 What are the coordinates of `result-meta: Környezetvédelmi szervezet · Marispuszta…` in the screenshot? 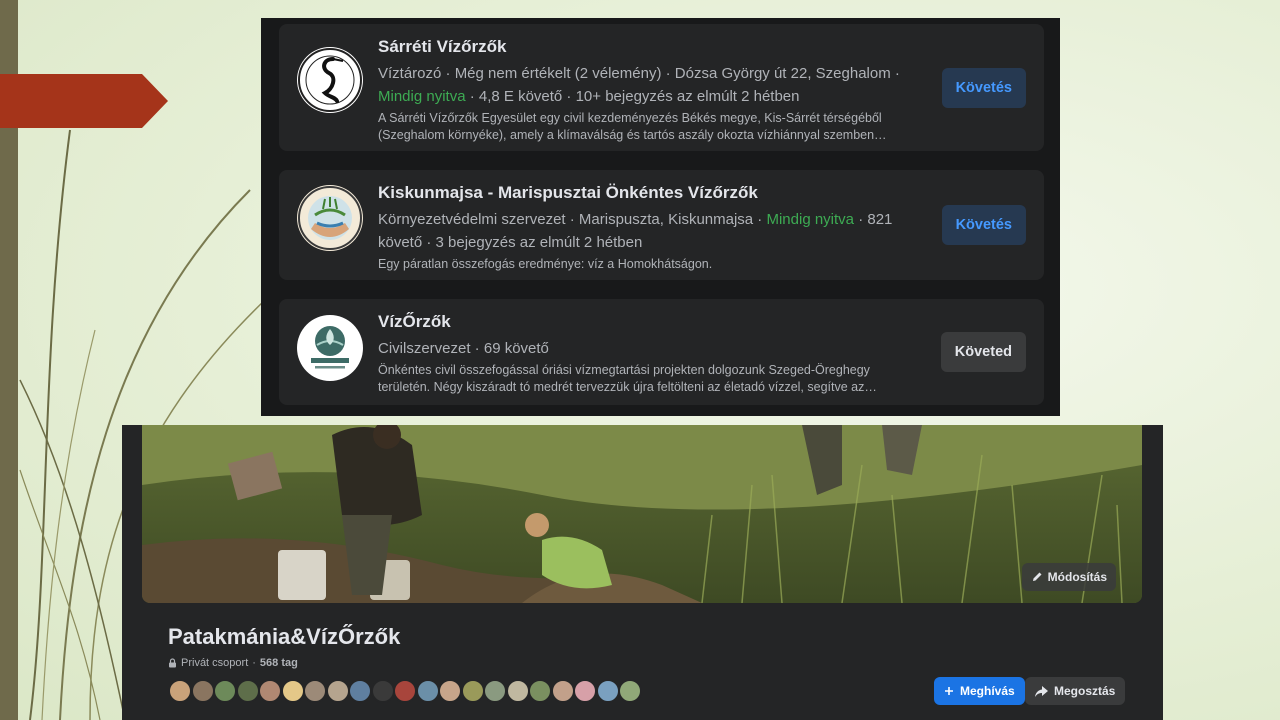 It's located at (635, 231).